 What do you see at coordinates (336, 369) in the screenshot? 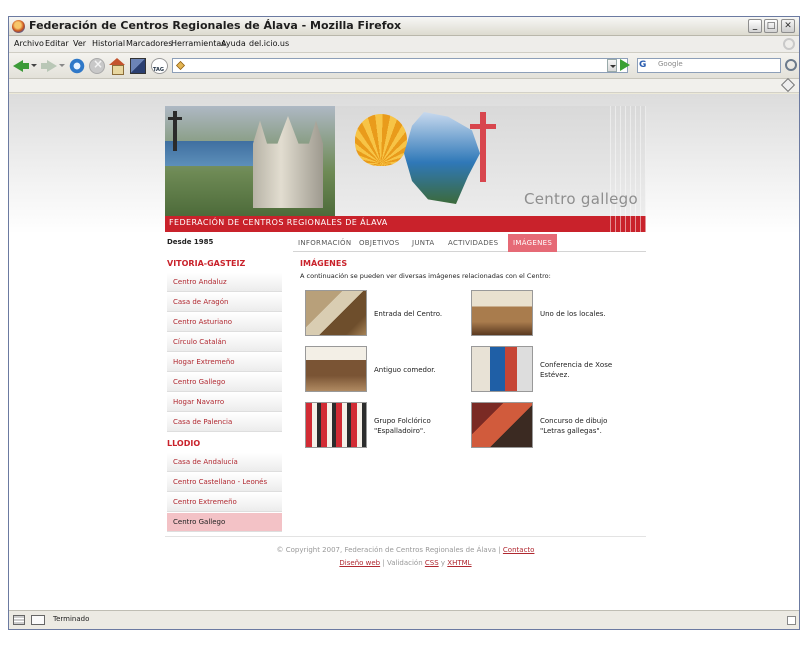
I see `image-thumbnail-comedor` at bounding box center [336, 369].